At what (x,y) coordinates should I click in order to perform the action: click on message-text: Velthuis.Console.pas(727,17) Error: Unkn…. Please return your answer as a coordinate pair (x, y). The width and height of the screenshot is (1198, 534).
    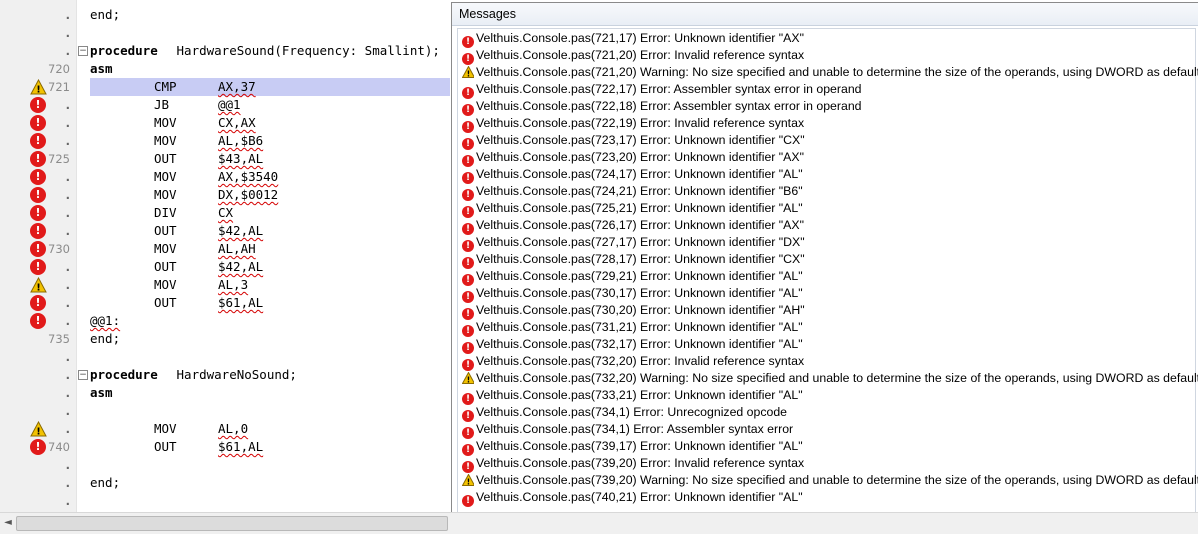
    Looking at the image, I should click on (640, 242).